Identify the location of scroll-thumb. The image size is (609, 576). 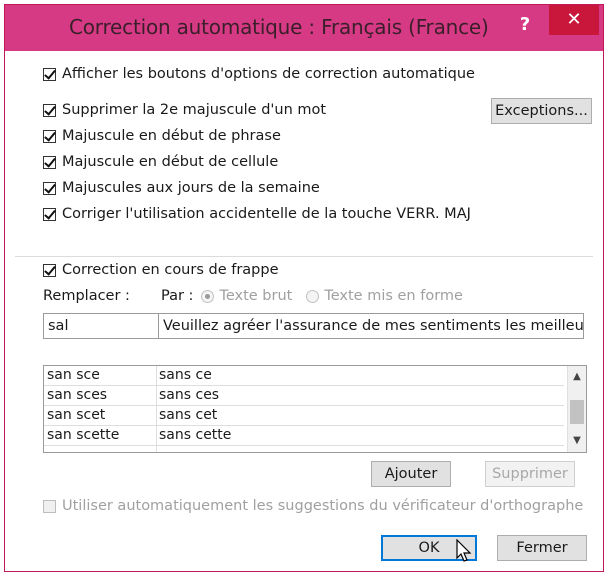
(577, 412).